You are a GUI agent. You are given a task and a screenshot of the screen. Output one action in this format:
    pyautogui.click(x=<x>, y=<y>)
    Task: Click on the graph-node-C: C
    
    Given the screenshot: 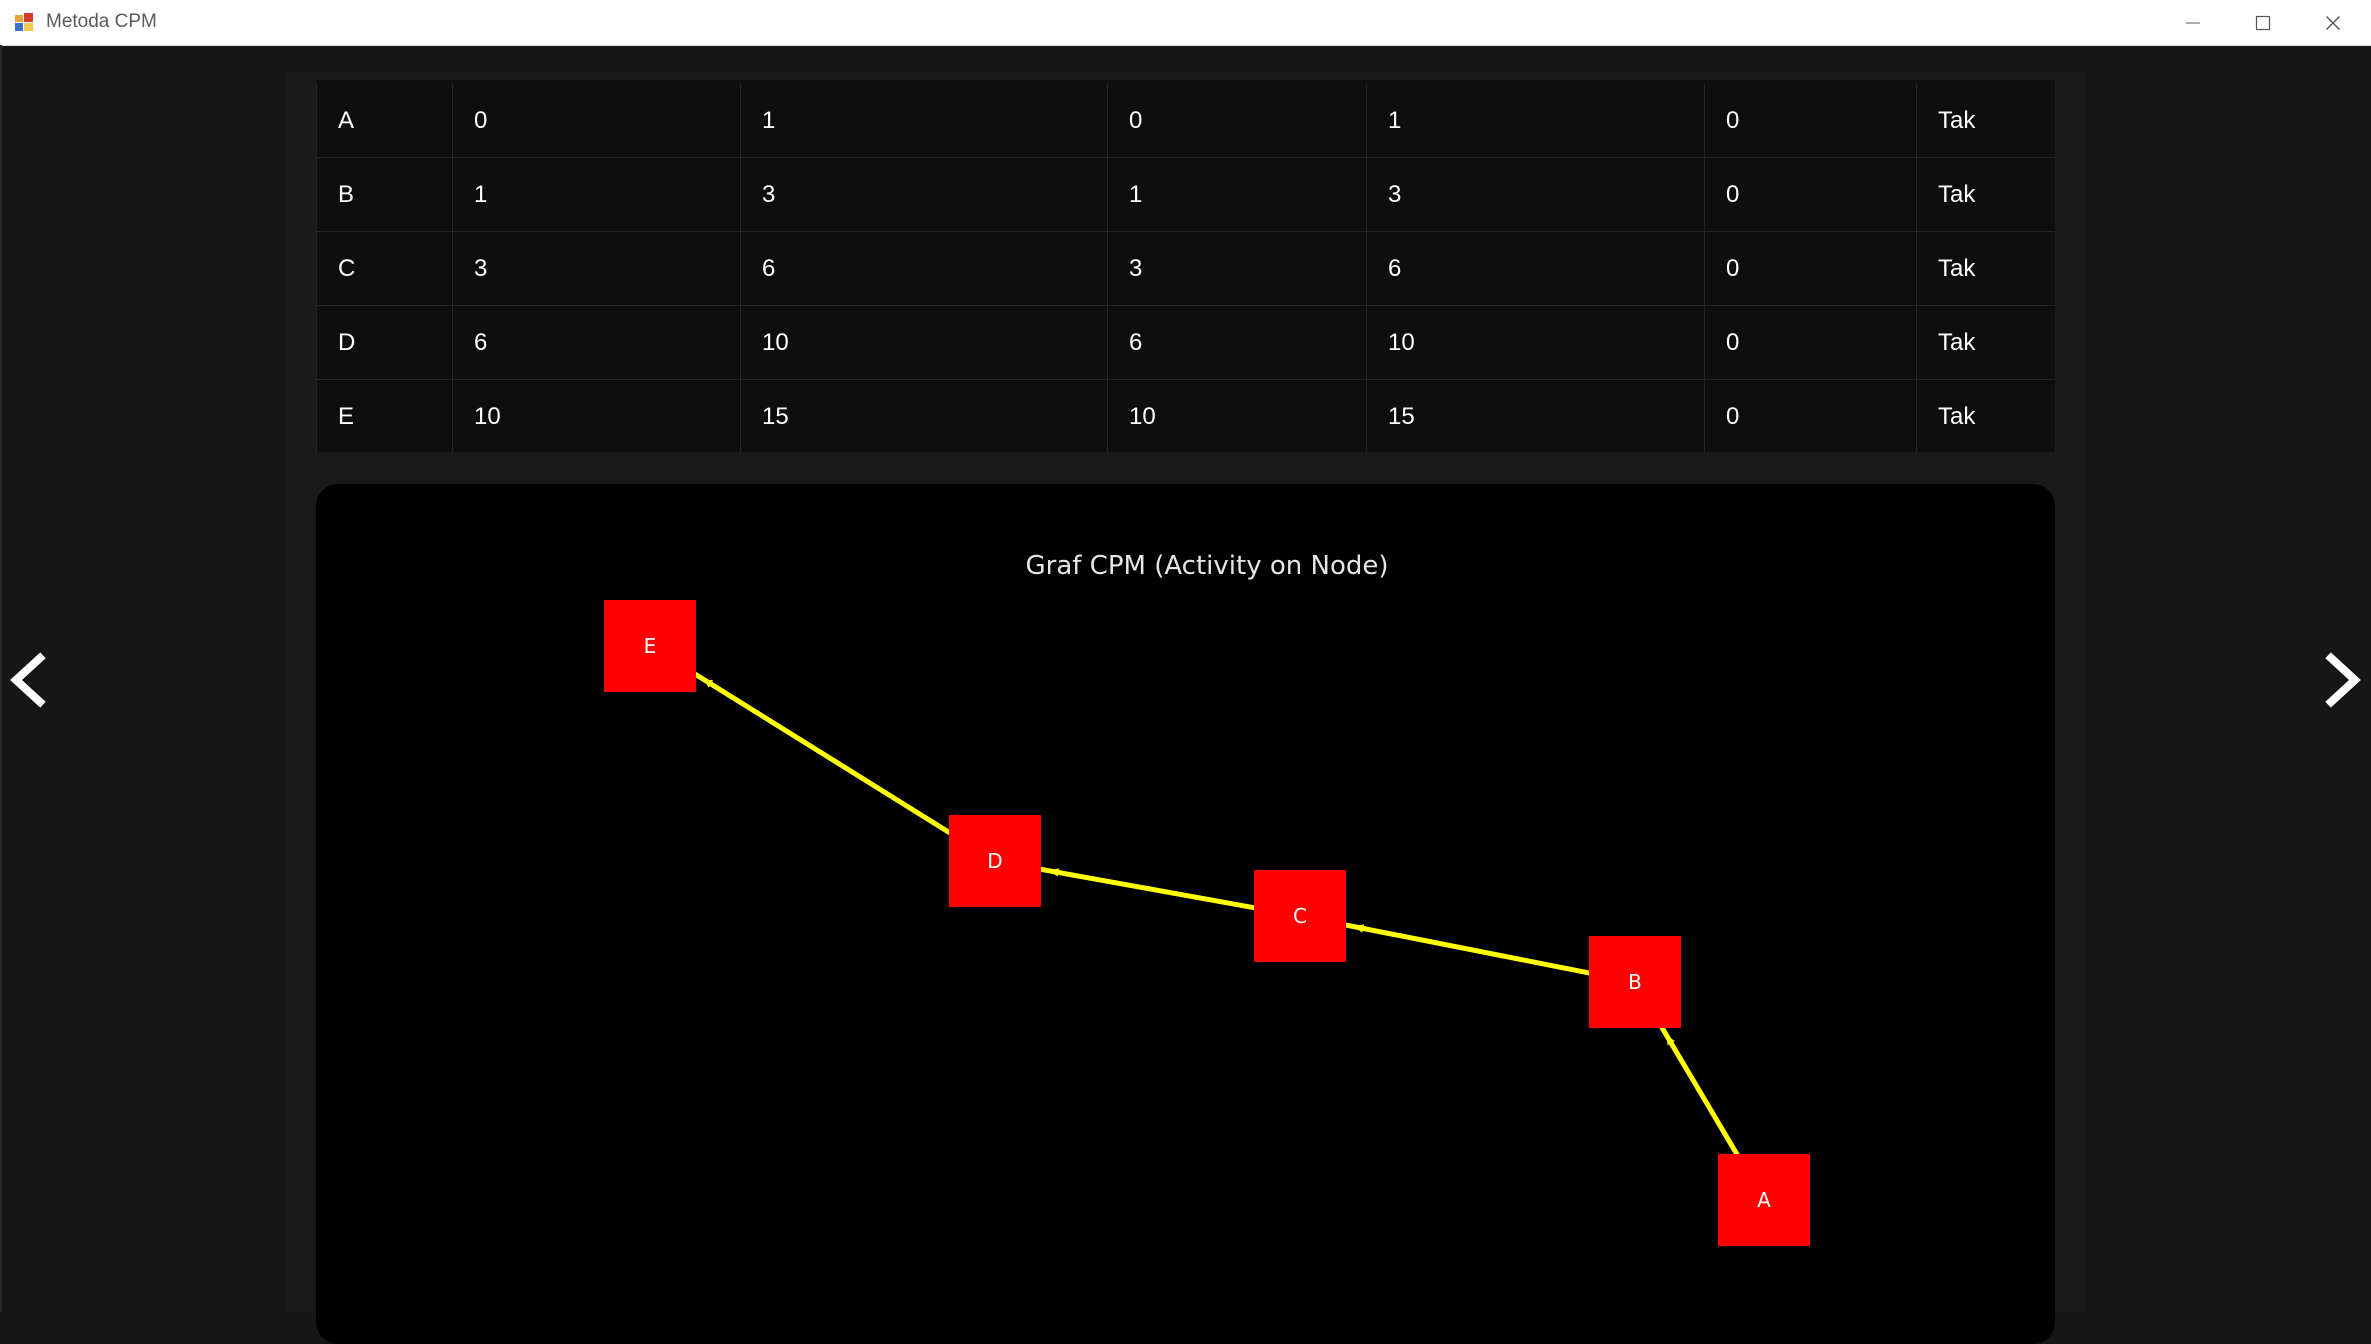 What is the action you would take?
    pyautogui.click(x=1300, y=916)
    